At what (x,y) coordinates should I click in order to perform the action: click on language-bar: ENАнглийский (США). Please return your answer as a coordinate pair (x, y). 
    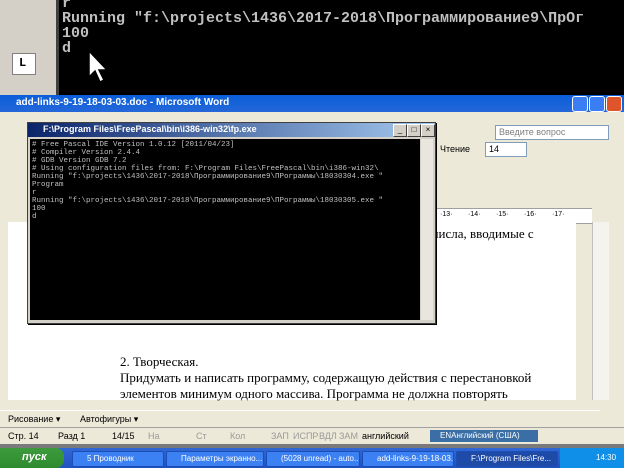
    Looking at the image, I should click on (484, 436).